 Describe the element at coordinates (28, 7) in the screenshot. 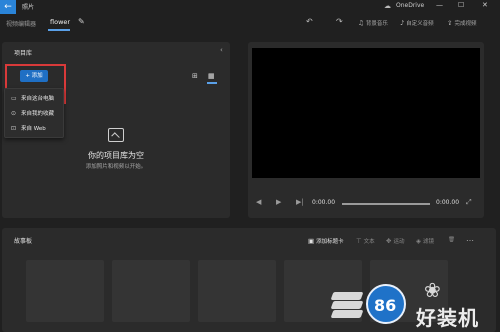

I see `app-title: 照片` at that location.